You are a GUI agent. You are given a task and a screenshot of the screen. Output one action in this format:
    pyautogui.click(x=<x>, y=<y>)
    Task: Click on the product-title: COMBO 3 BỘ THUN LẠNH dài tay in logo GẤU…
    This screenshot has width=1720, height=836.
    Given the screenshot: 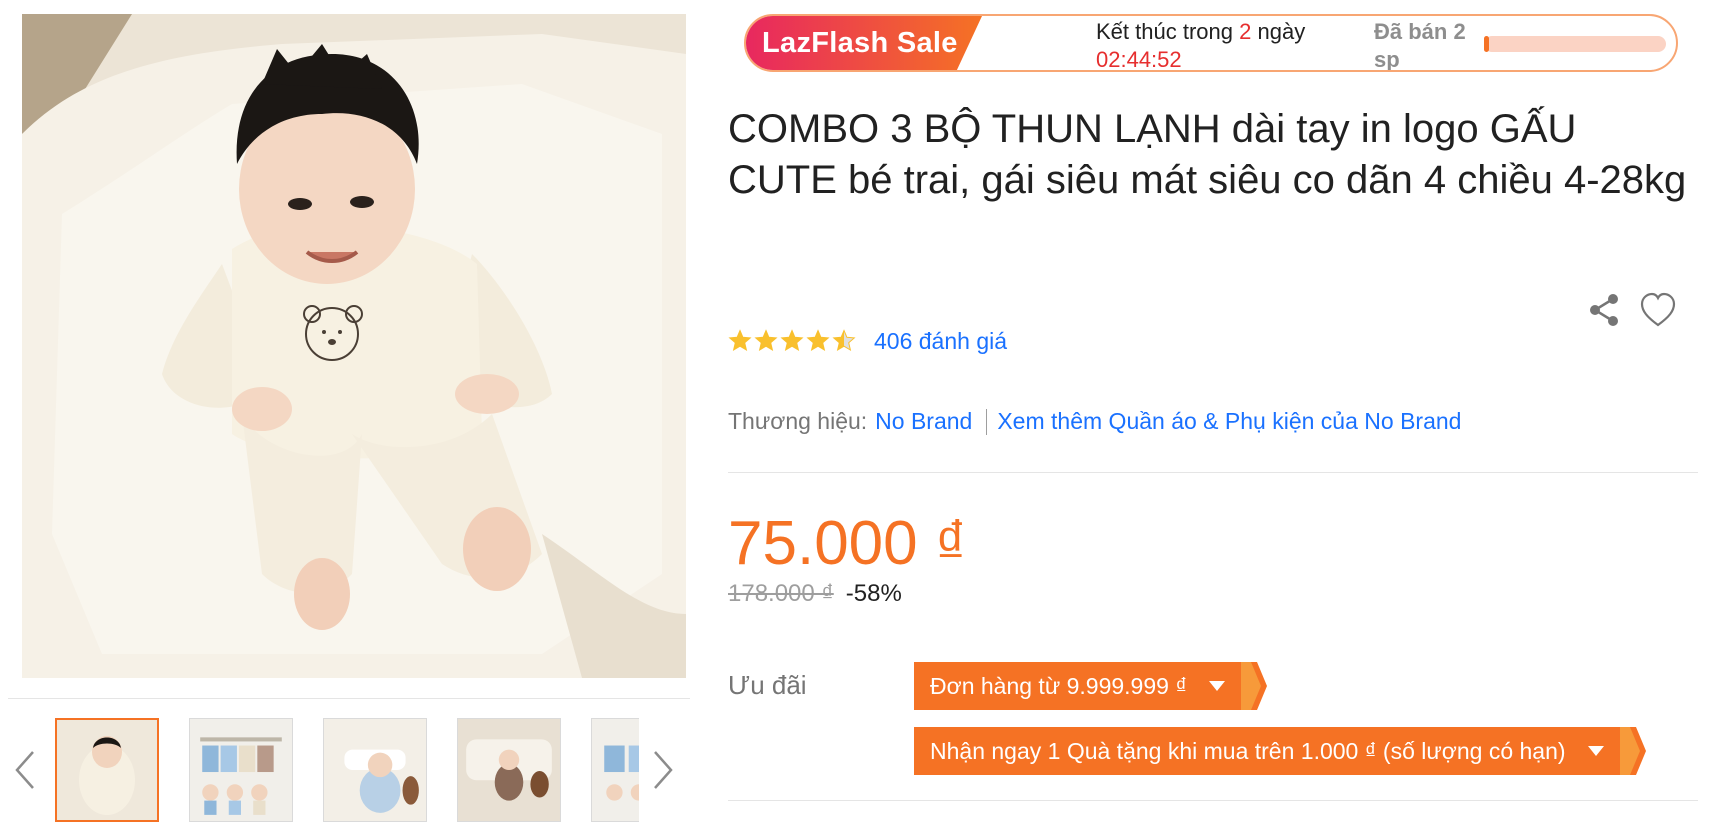 What is the action you would take?
    pyautogui.click(x=1207, y=154)
    